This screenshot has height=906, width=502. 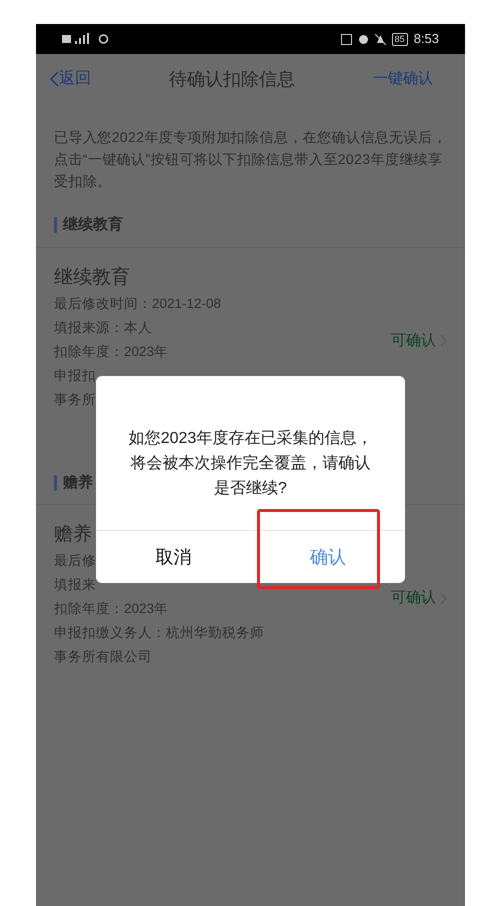 What do you see at coordinates (138, 303) in the screenshot?
I see `card-detail: 最后修改时间：2021-12-08` at bounding box center [138, 303].